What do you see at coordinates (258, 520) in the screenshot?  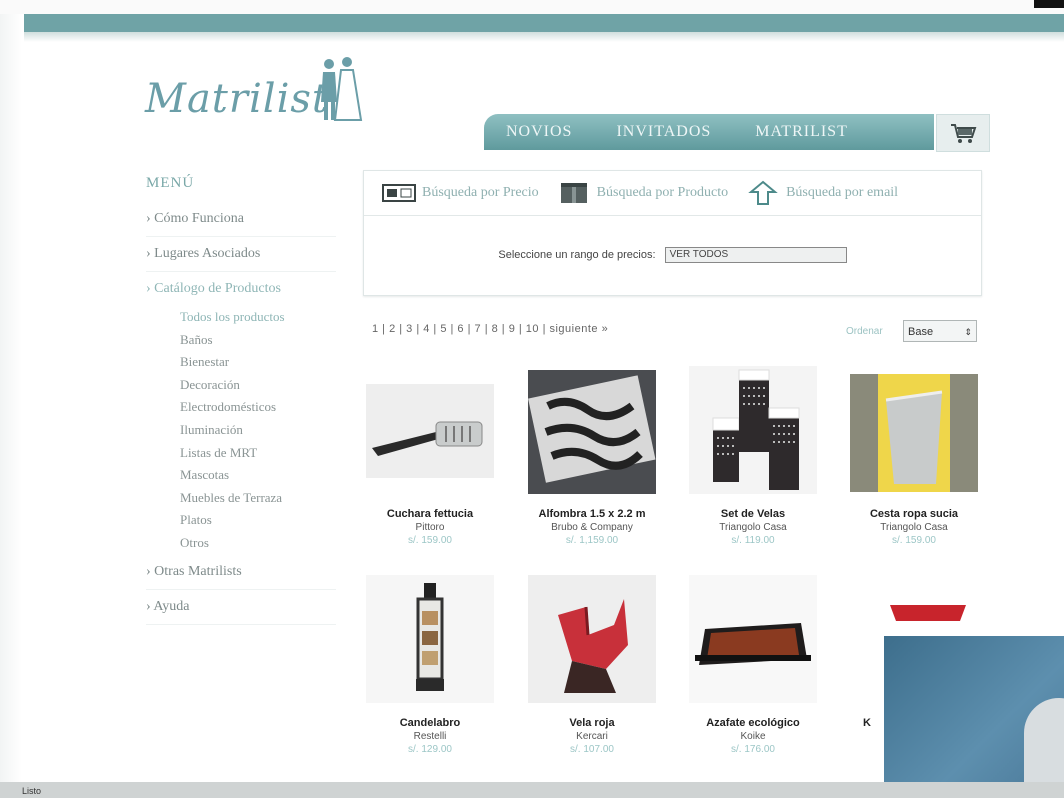 I see `subcategory-item: Platos` at bounding box center [258, 520].